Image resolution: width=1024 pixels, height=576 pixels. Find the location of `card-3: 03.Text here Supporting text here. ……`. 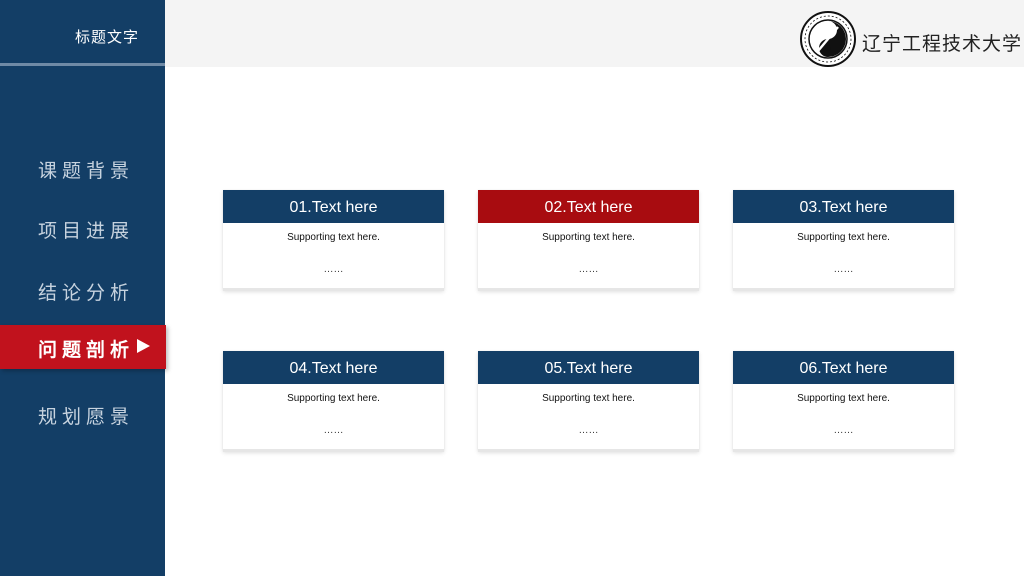

card-3: 03.Text here Supporting text here. …… is located at coordinates (843, 240).